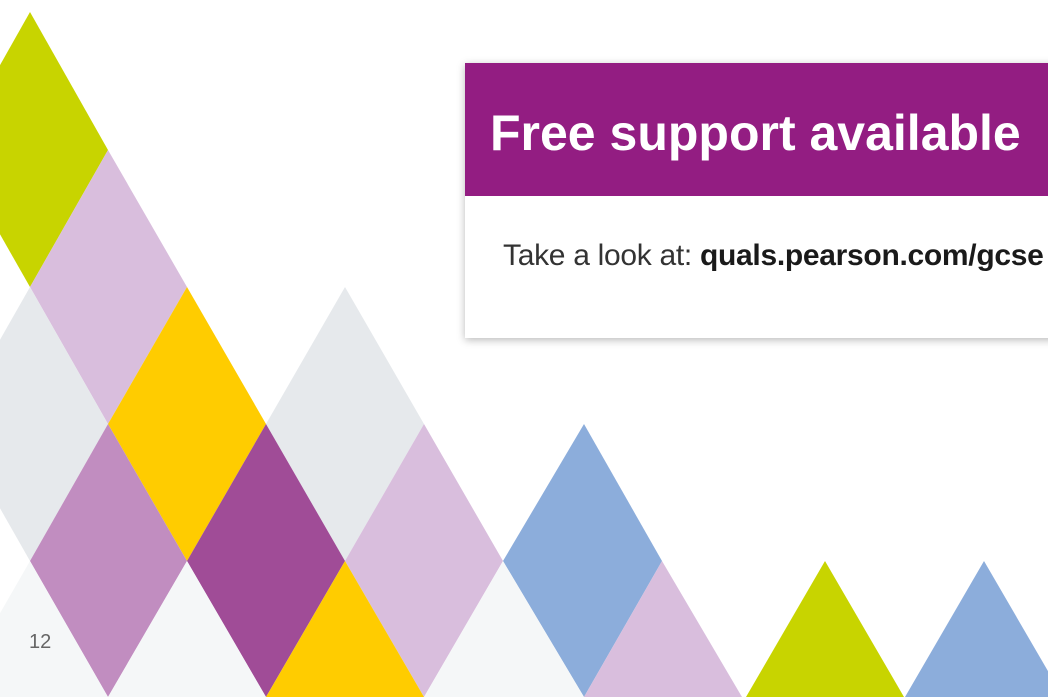  What do you see at coordinates (755, 133) in the screenshot?
I see `support-card-title: Free support available` at bounding box center [755, 133].